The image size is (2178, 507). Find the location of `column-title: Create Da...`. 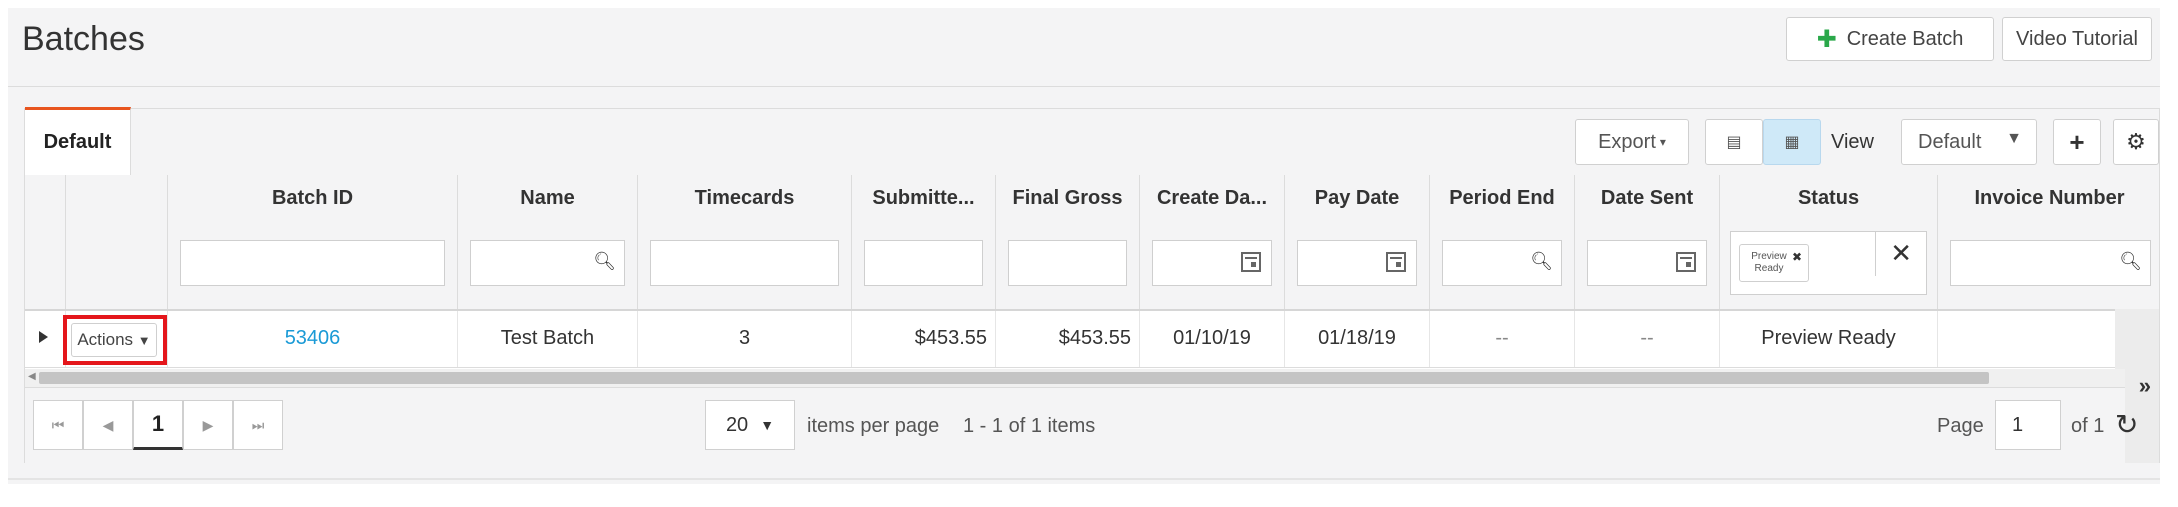

column-title: Create Da... is located at coordinates (1212, 198).